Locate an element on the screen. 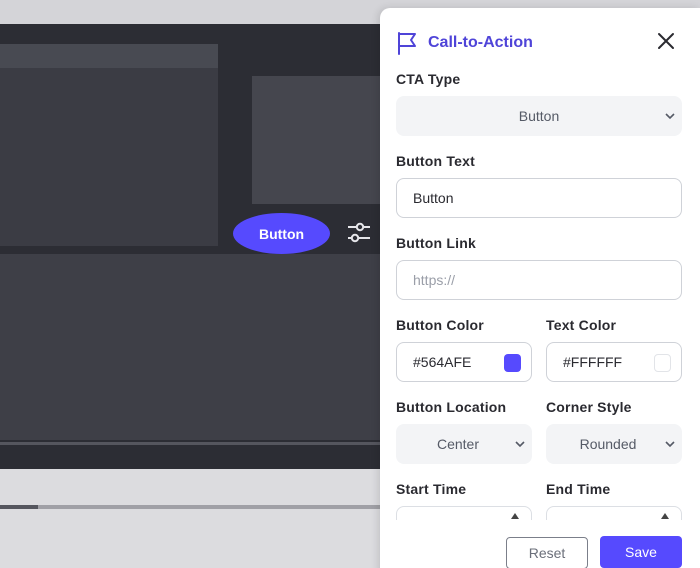  text-color-label: Text Color is located at coordinates (581, 325).